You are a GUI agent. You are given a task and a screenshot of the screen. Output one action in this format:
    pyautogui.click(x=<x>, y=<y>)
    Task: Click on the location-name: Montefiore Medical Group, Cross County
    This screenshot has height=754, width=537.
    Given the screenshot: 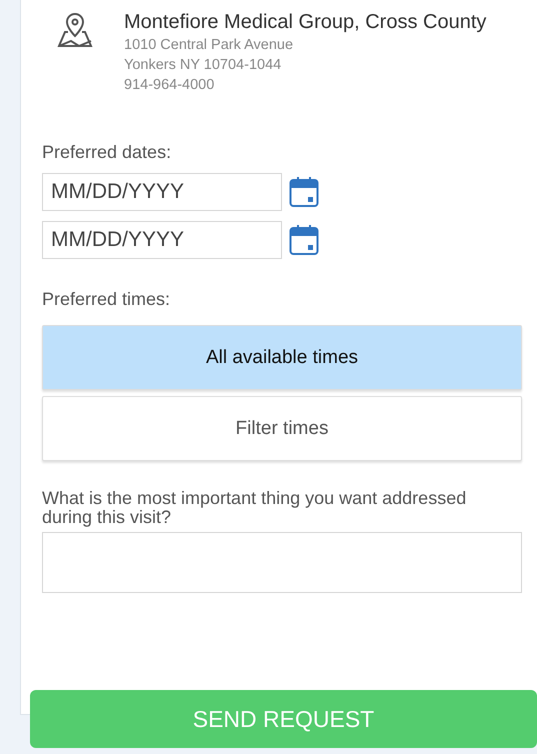 What is the action you would take?
    pyautogui.click(x=306, y=22)
    